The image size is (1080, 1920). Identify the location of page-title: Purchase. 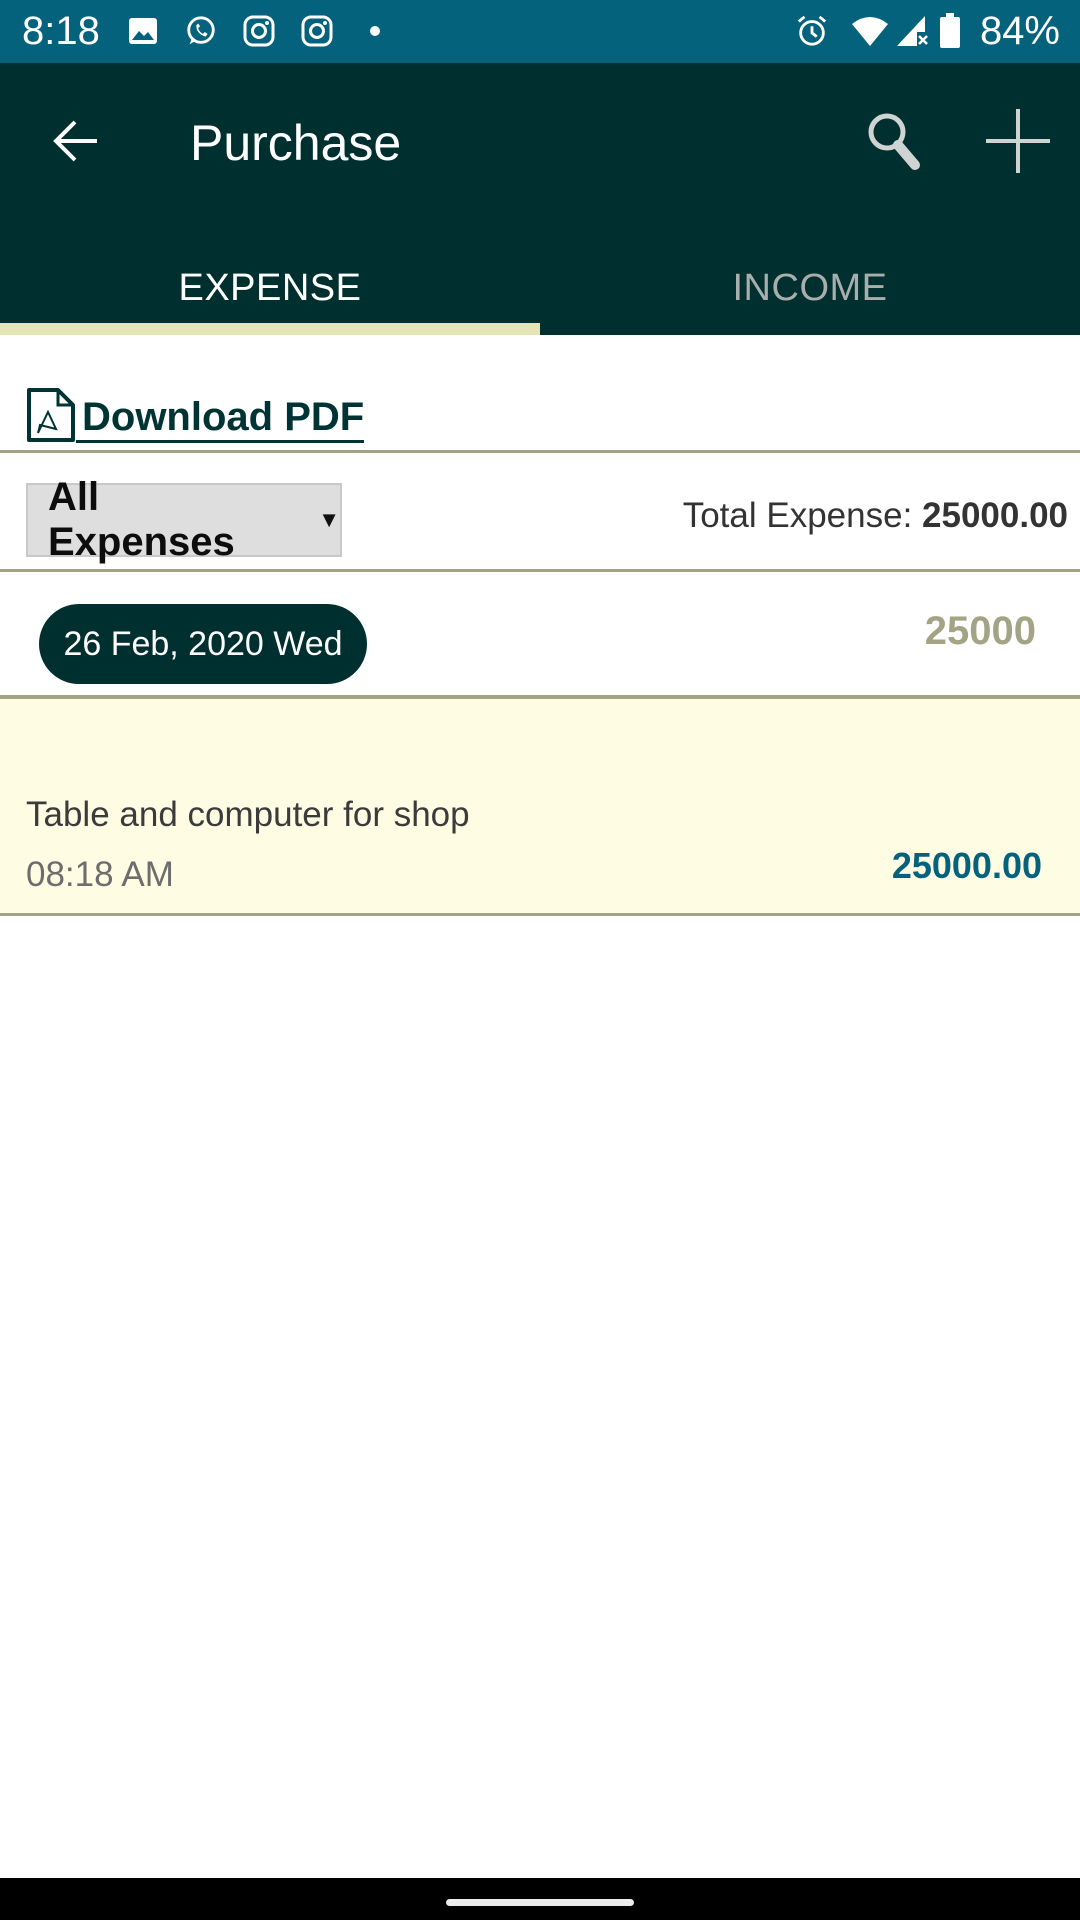
(296, 143).